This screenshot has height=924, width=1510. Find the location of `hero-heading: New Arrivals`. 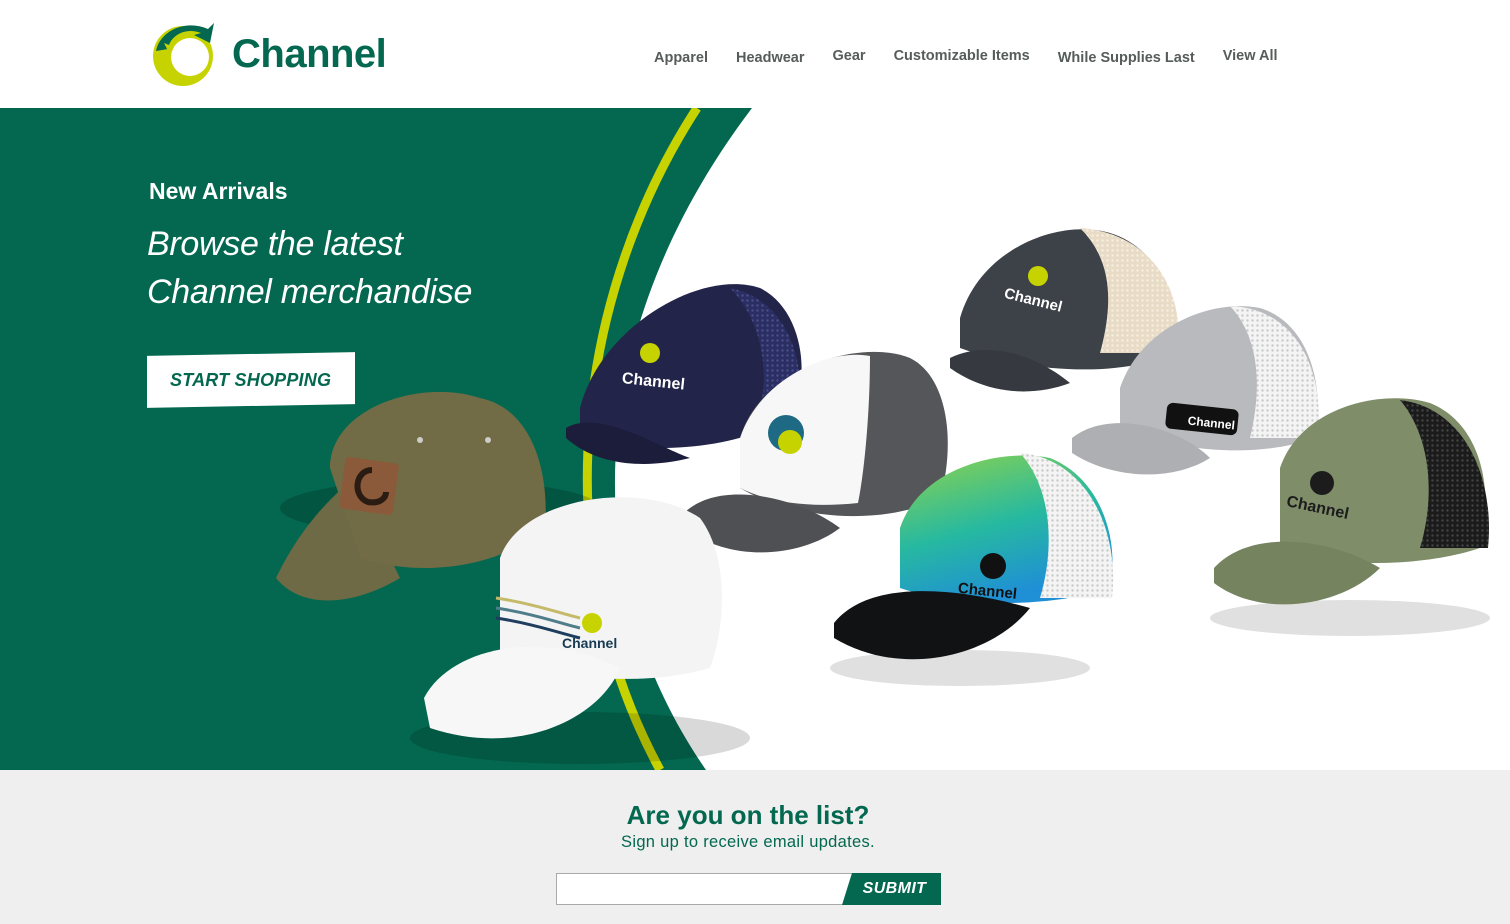

hero-heading: New Arrivals is located at coordinates (218, 191).